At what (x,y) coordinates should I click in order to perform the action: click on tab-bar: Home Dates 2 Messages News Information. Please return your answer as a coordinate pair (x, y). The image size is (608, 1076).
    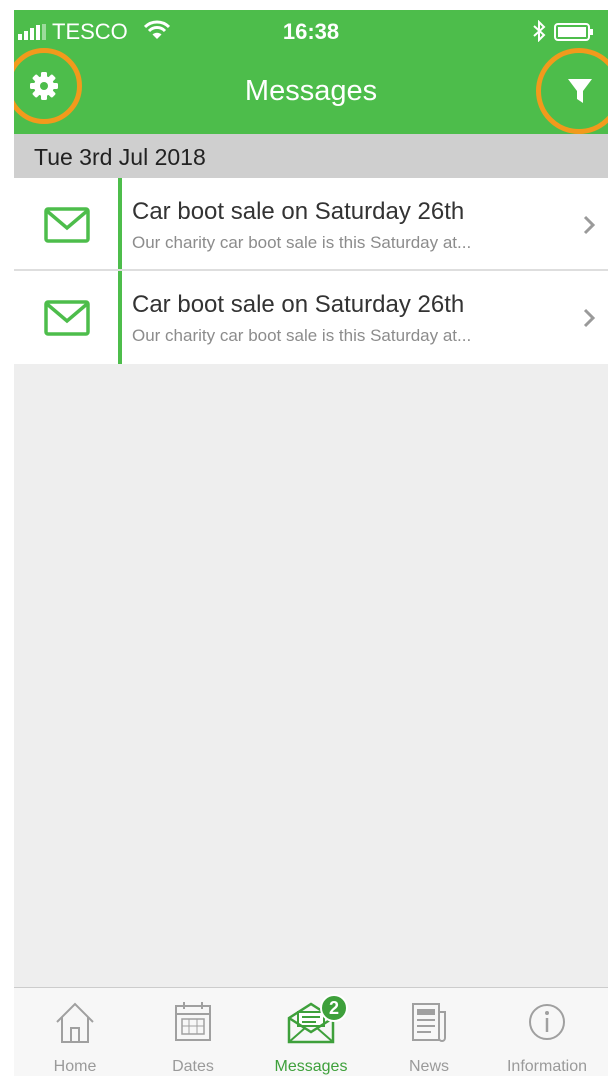
    Looking at the image, I should click on (311, 1031).